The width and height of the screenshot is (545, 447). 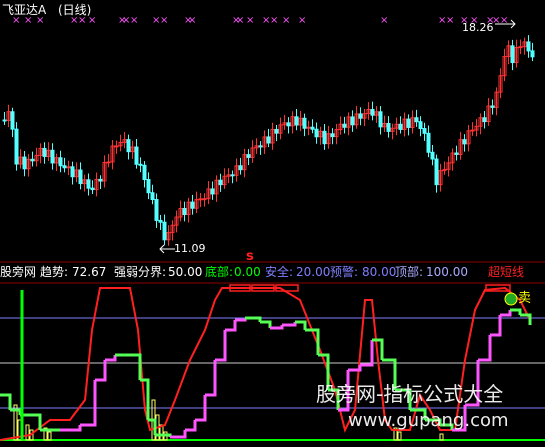 What do you see at coordinates (428, 420) in the screenshot?
I see `watermark-url: www.gupang.com` at bounding box center [428, 420].